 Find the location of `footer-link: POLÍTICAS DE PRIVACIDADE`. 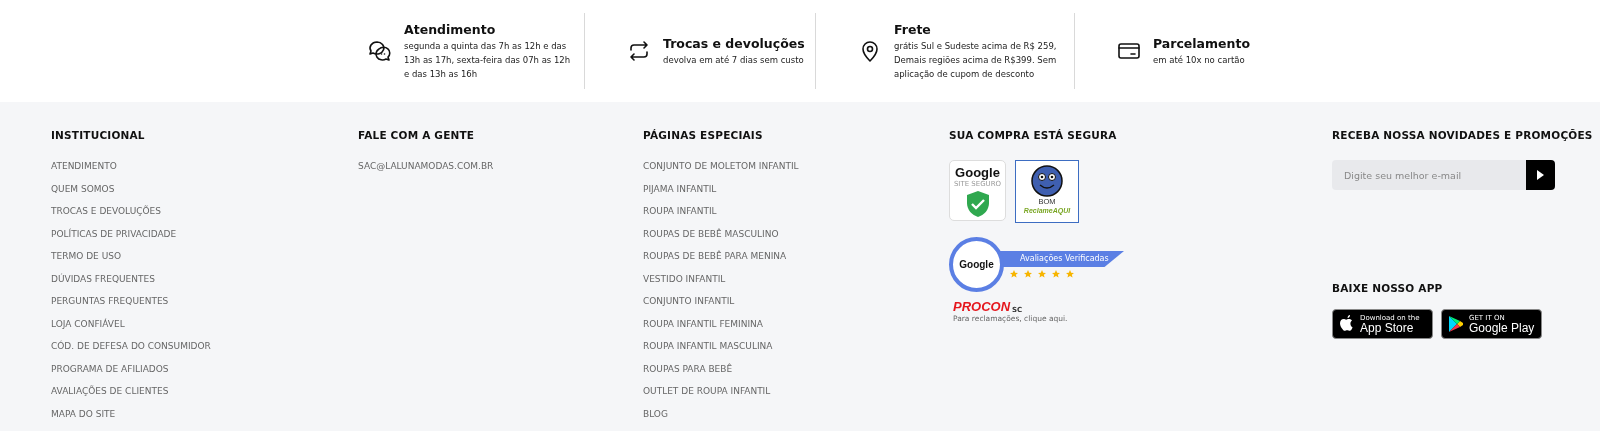

footer-link: POLÍTICAS DE PRIVACIDADE is located at coordinates (204, 234).